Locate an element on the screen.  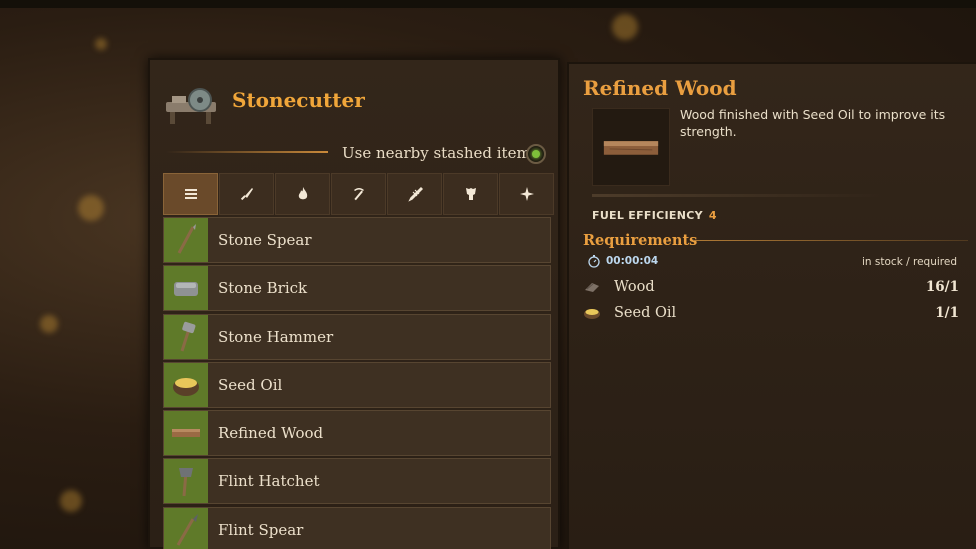
recipe-label: Refined Wood is located at coordinates (271, 433).